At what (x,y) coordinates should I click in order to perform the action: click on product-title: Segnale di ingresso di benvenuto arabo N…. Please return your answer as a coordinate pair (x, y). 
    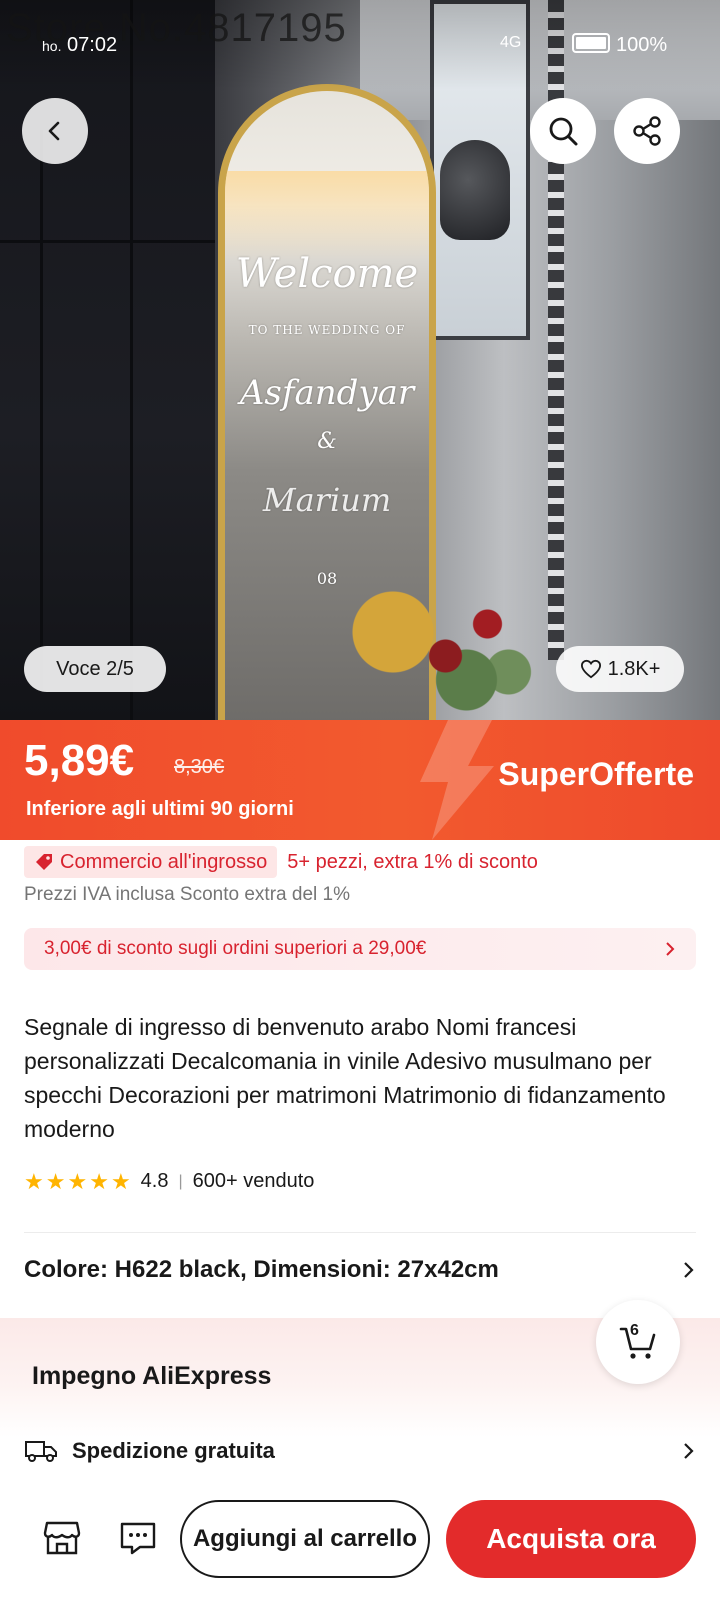
    Looking at the image, I should click on (345, 1078).